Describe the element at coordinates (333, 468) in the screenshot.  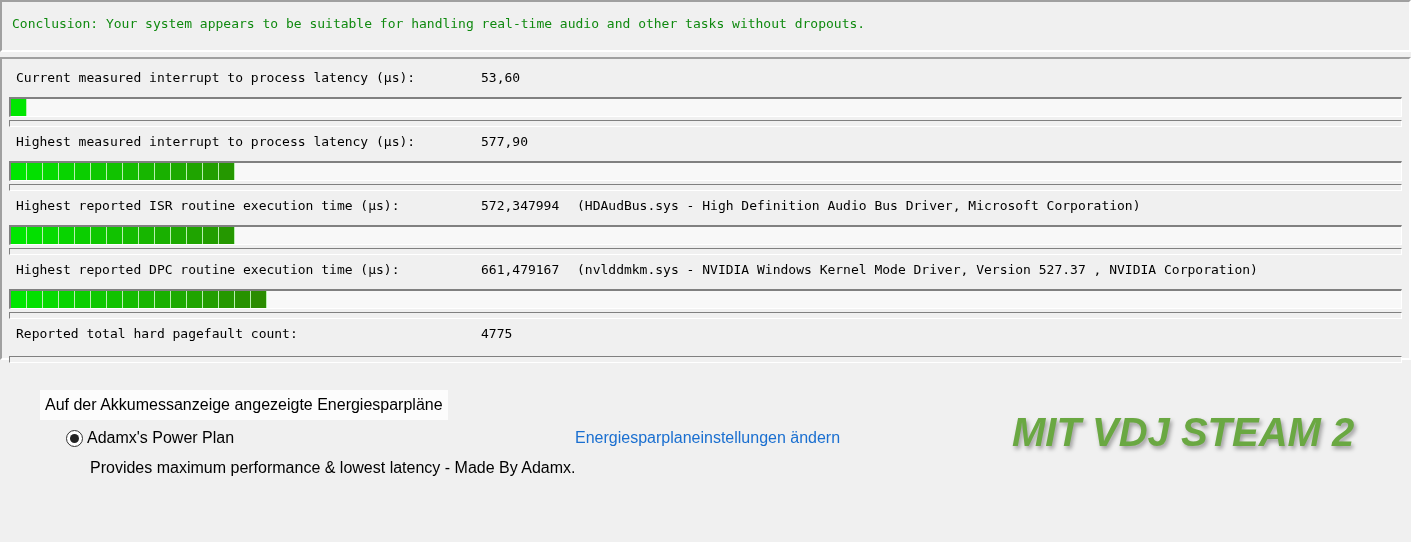
I see `plan-description: Provides maximum performance & lowest latency - Made By Adamx.` at that location.